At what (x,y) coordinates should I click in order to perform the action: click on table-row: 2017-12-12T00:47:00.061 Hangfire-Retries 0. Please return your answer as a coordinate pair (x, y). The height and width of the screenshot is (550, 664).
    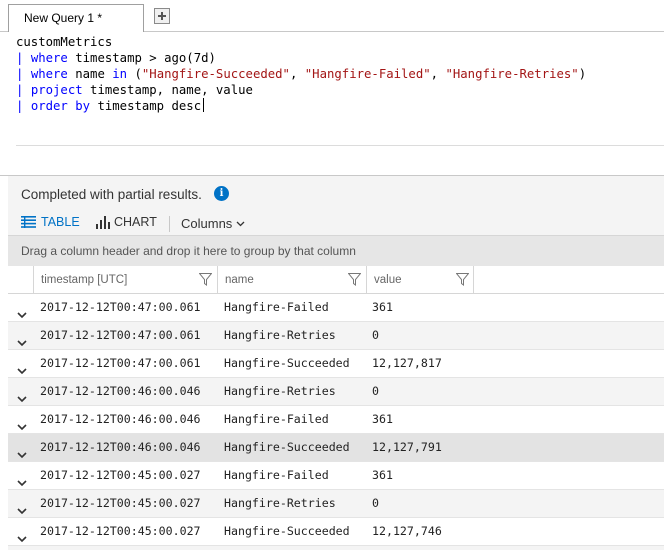
    Looking at the image, I should click on (336, 336).